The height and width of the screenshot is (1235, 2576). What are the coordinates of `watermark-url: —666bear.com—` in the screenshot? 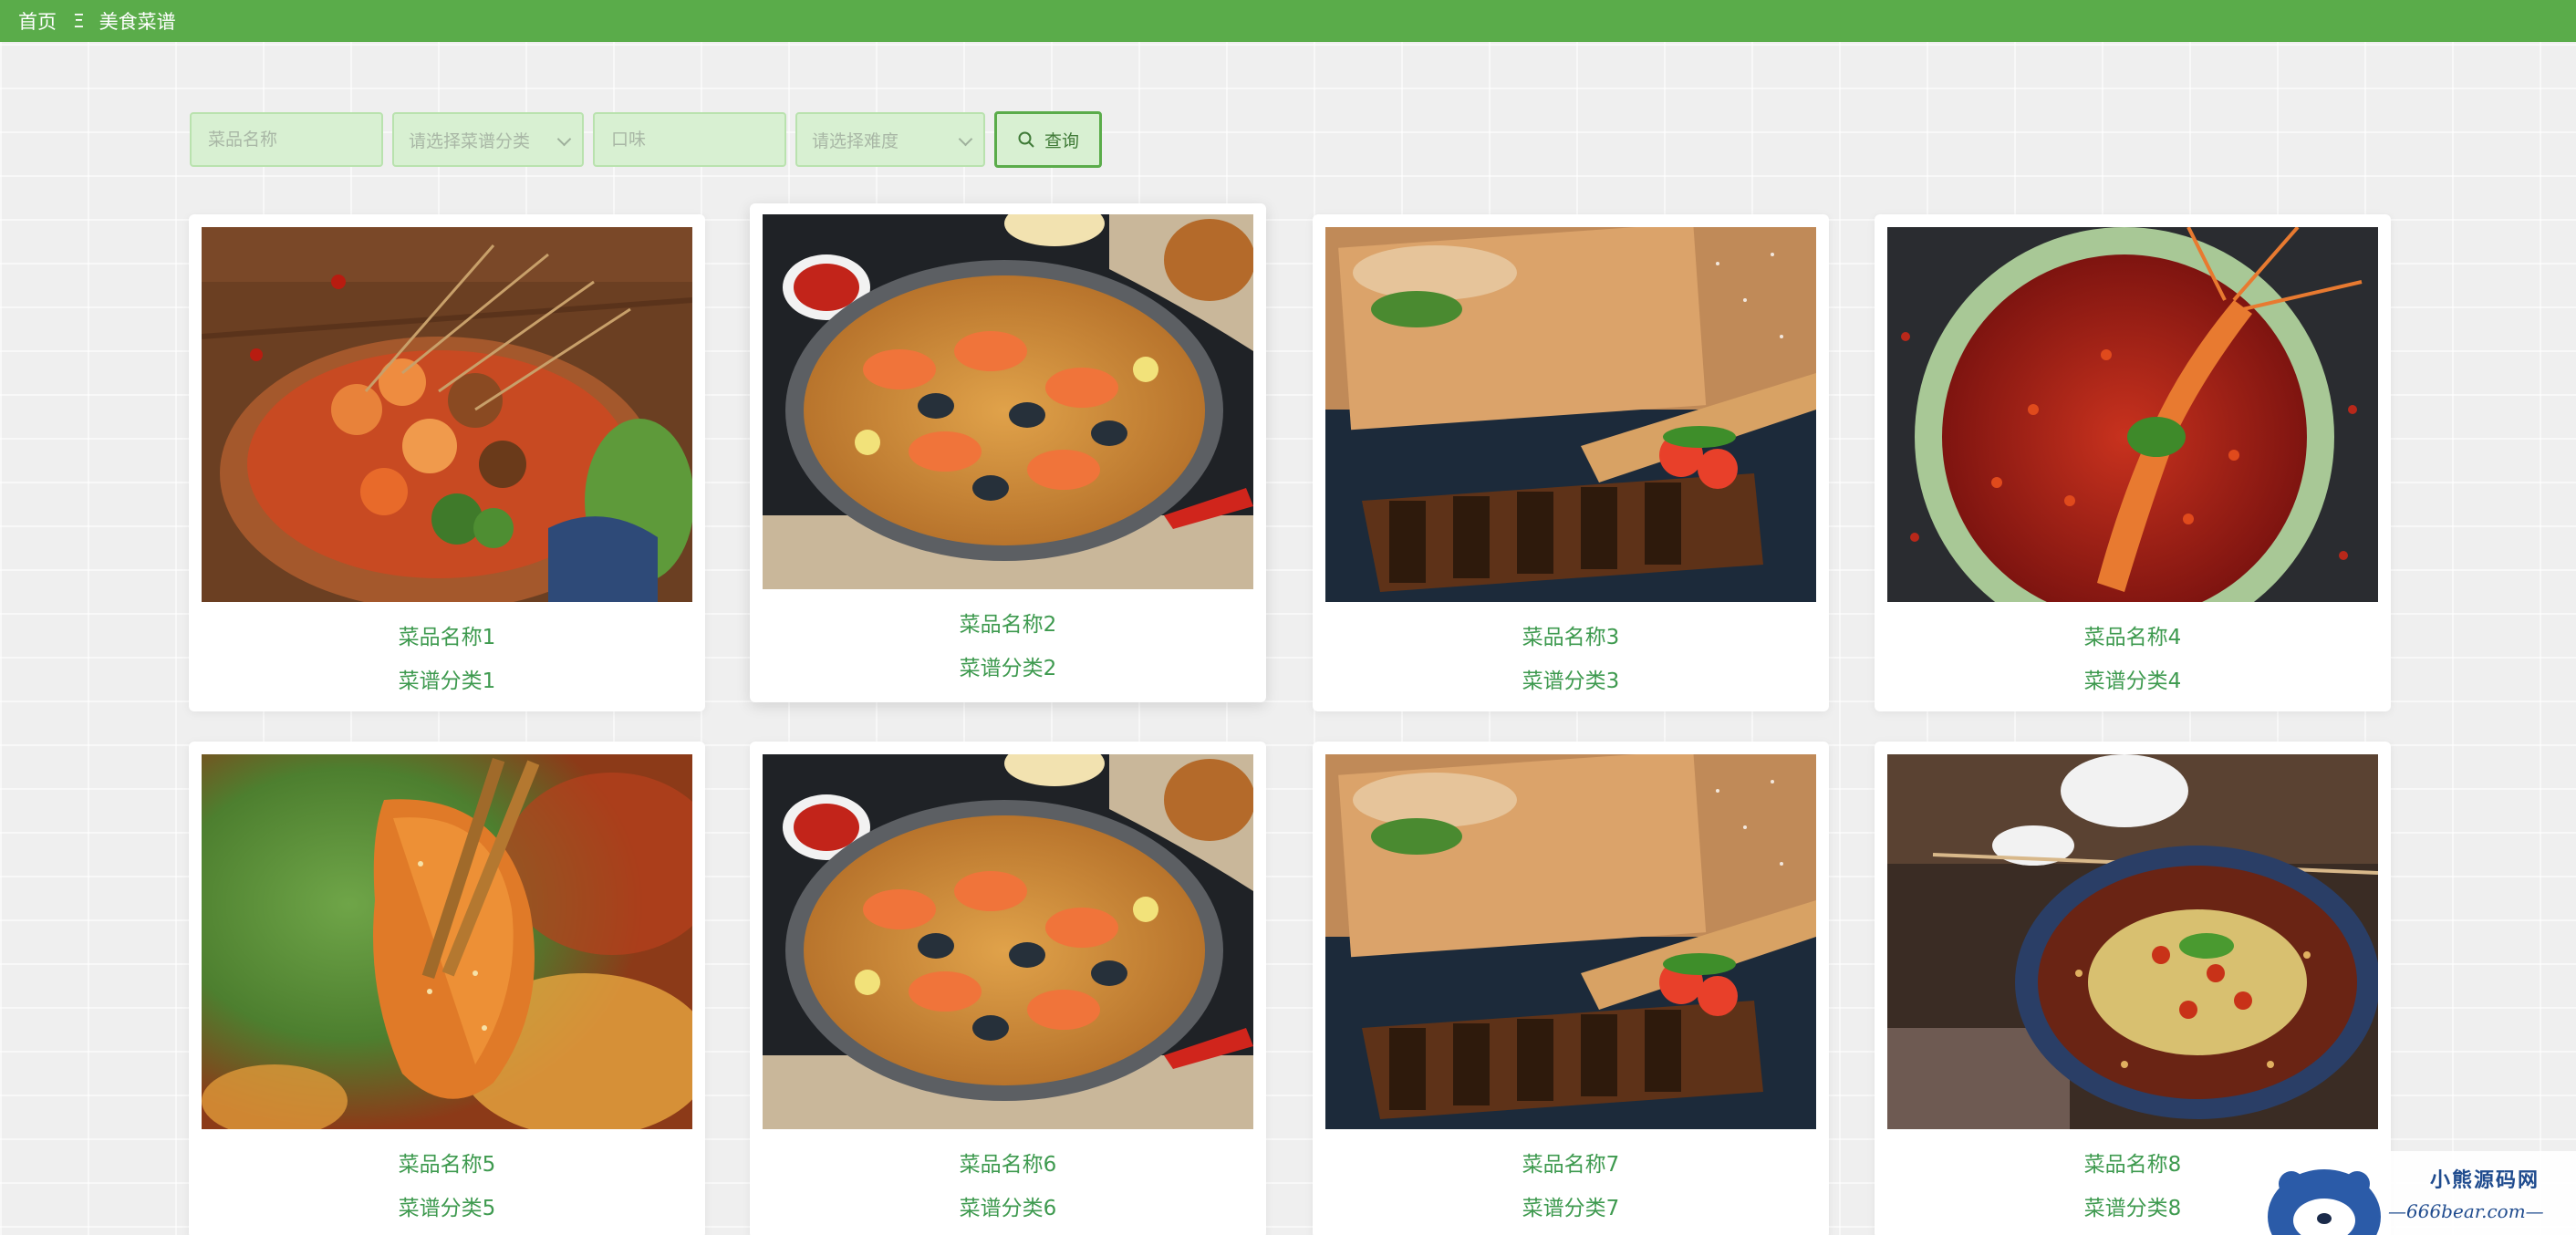 It's located at (2466, 1211).